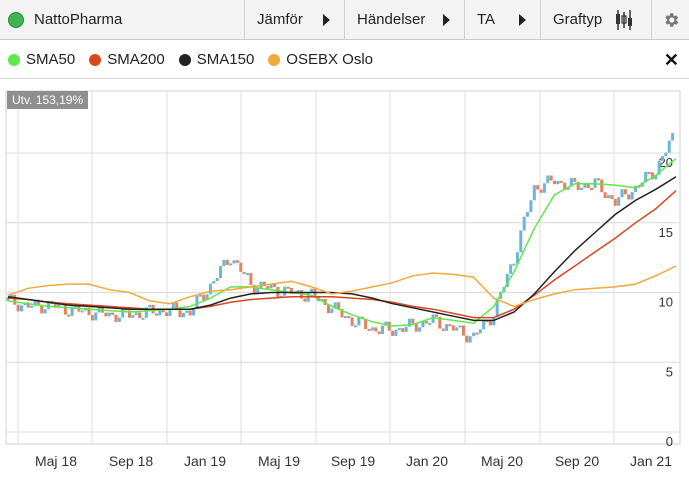  I want to click on instrument-title: NattoPharma, so click(78, 19).